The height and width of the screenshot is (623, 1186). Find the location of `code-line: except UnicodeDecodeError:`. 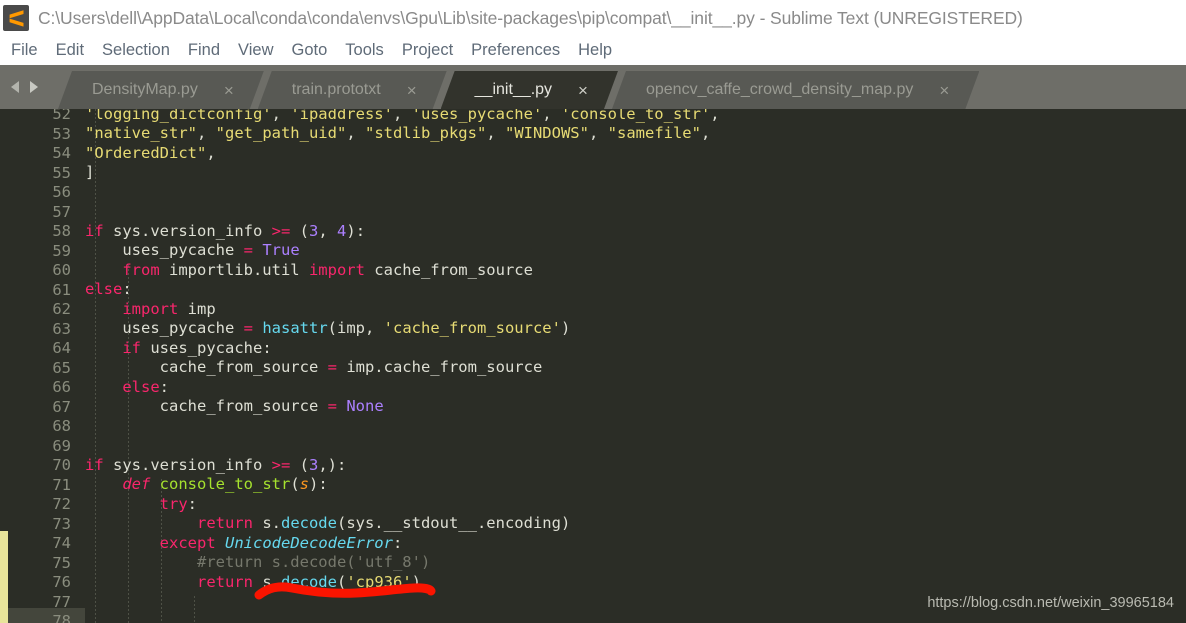

code-line: except UnicodeDecodeError: is located at coordinates (281, 542).